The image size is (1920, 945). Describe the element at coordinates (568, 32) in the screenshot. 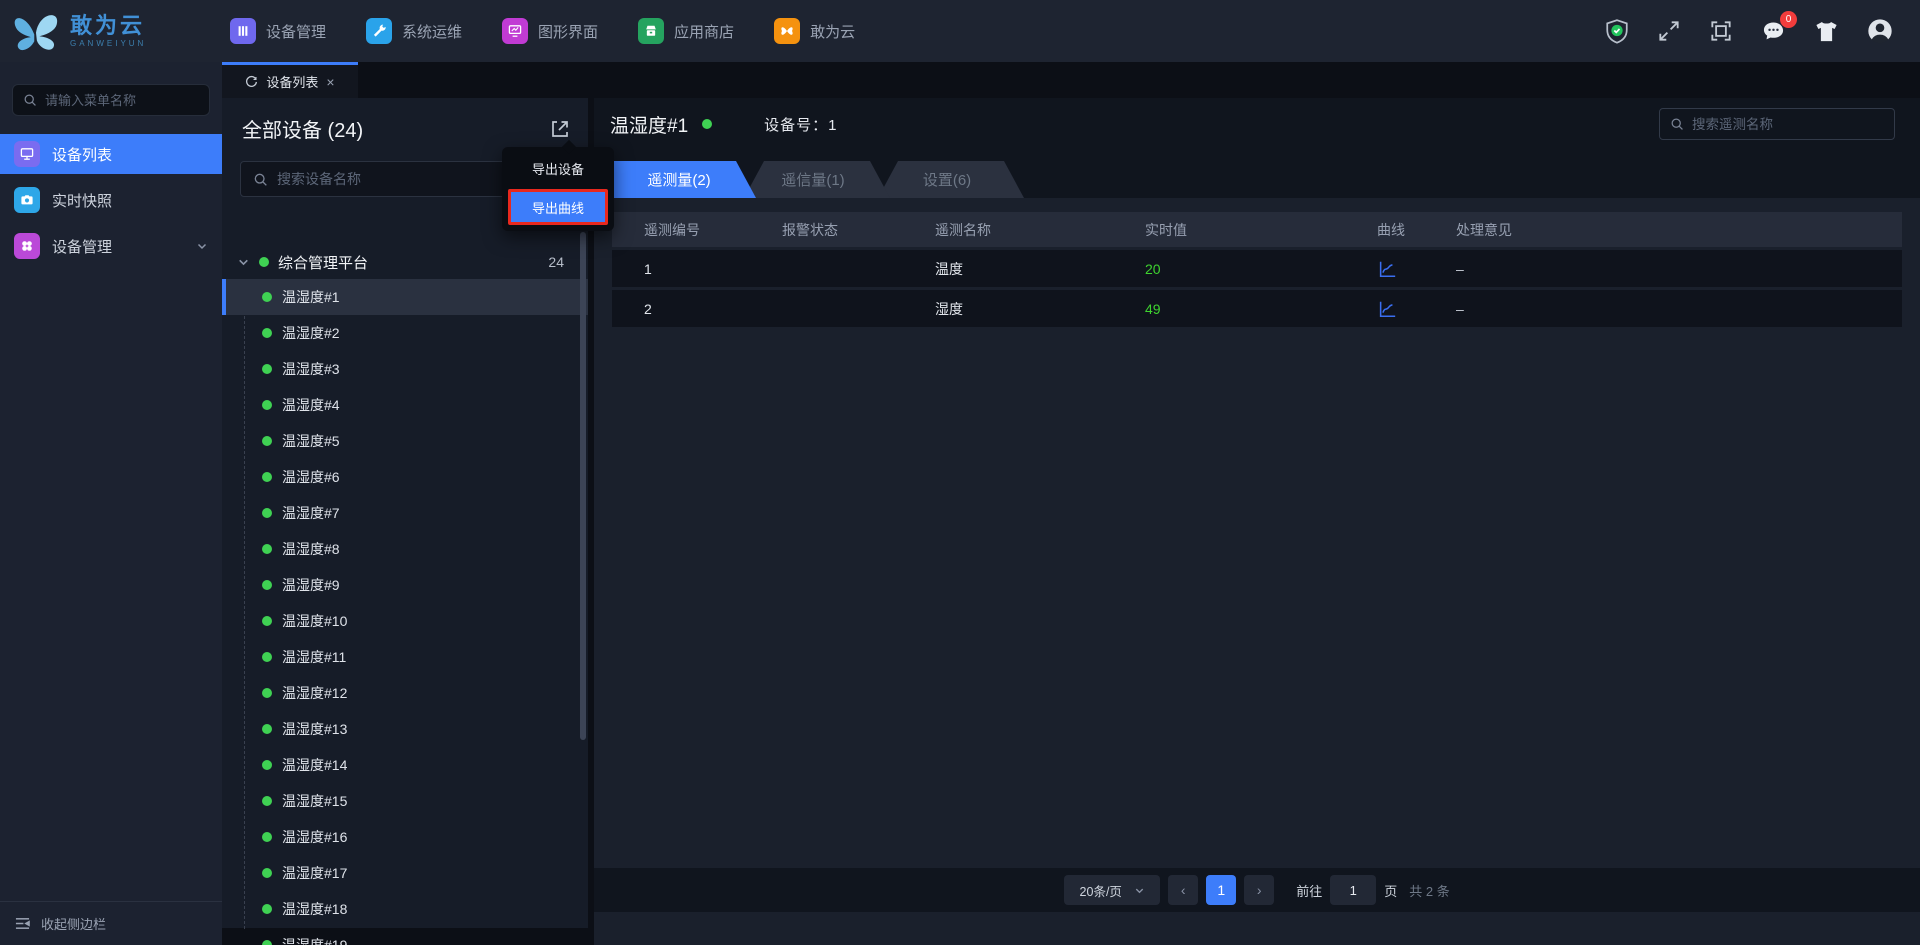

I see `nav-label: 图形界面` at that location.